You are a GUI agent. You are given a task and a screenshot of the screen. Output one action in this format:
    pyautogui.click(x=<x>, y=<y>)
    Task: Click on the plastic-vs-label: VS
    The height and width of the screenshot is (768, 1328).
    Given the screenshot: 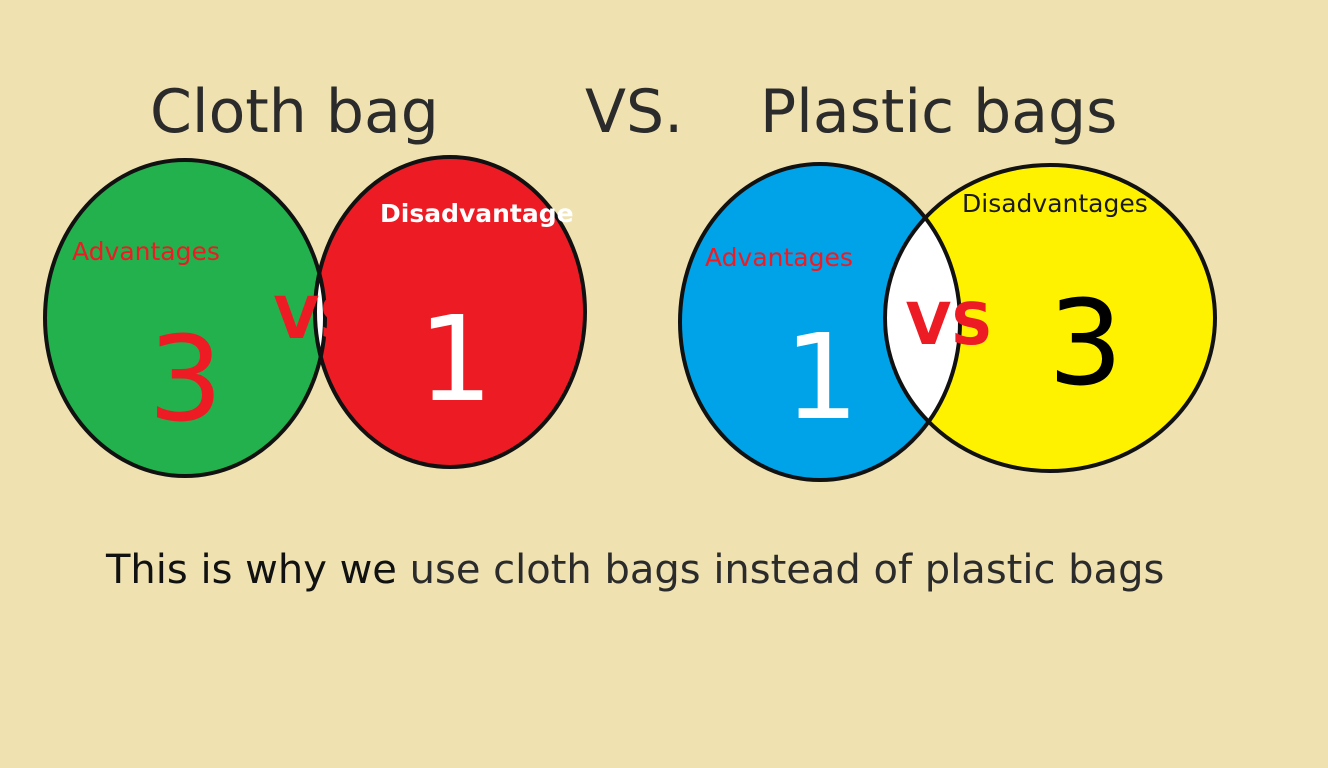 What is the action you would take?
    pyautogui.click(x=949, y=324)
    